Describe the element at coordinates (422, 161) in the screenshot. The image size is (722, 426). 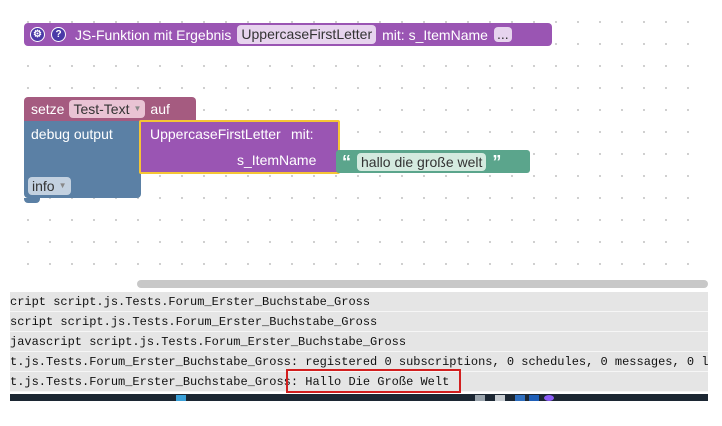
I see `string-value-field: hallo die große welt` at that location.